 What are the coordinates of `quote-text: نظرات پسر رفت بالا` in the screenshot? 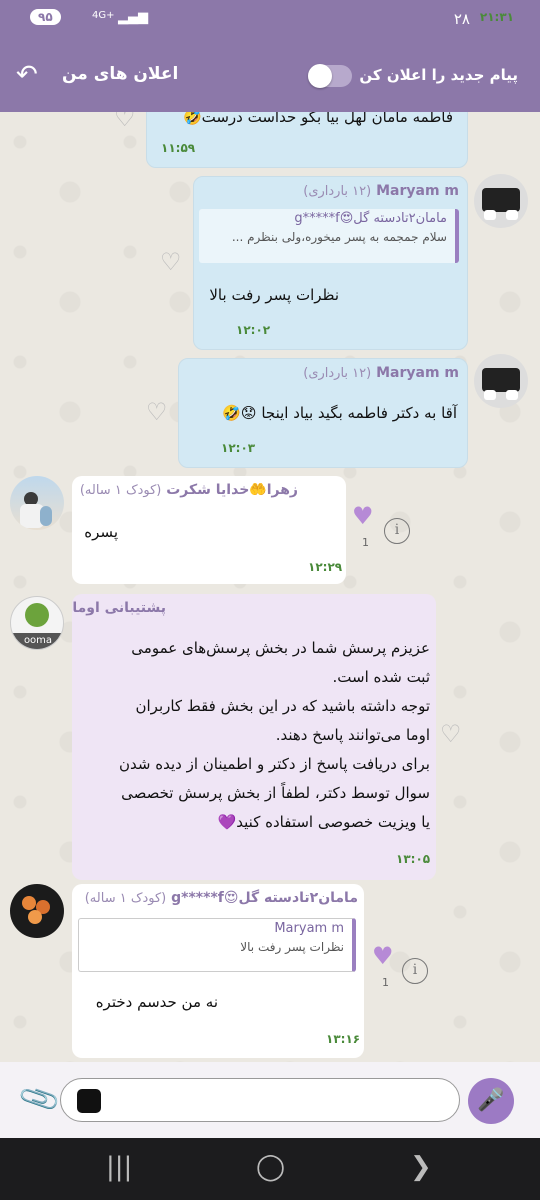 It's located at (292, 947).